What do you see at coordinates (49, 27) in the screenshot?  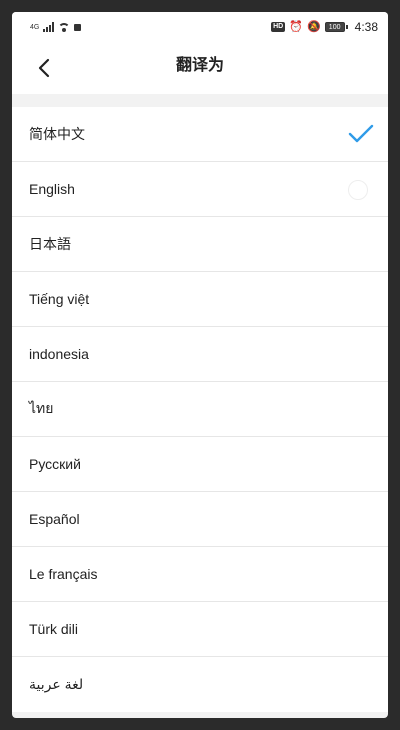 I see `signal-icon` at bounding box center [49, 27].